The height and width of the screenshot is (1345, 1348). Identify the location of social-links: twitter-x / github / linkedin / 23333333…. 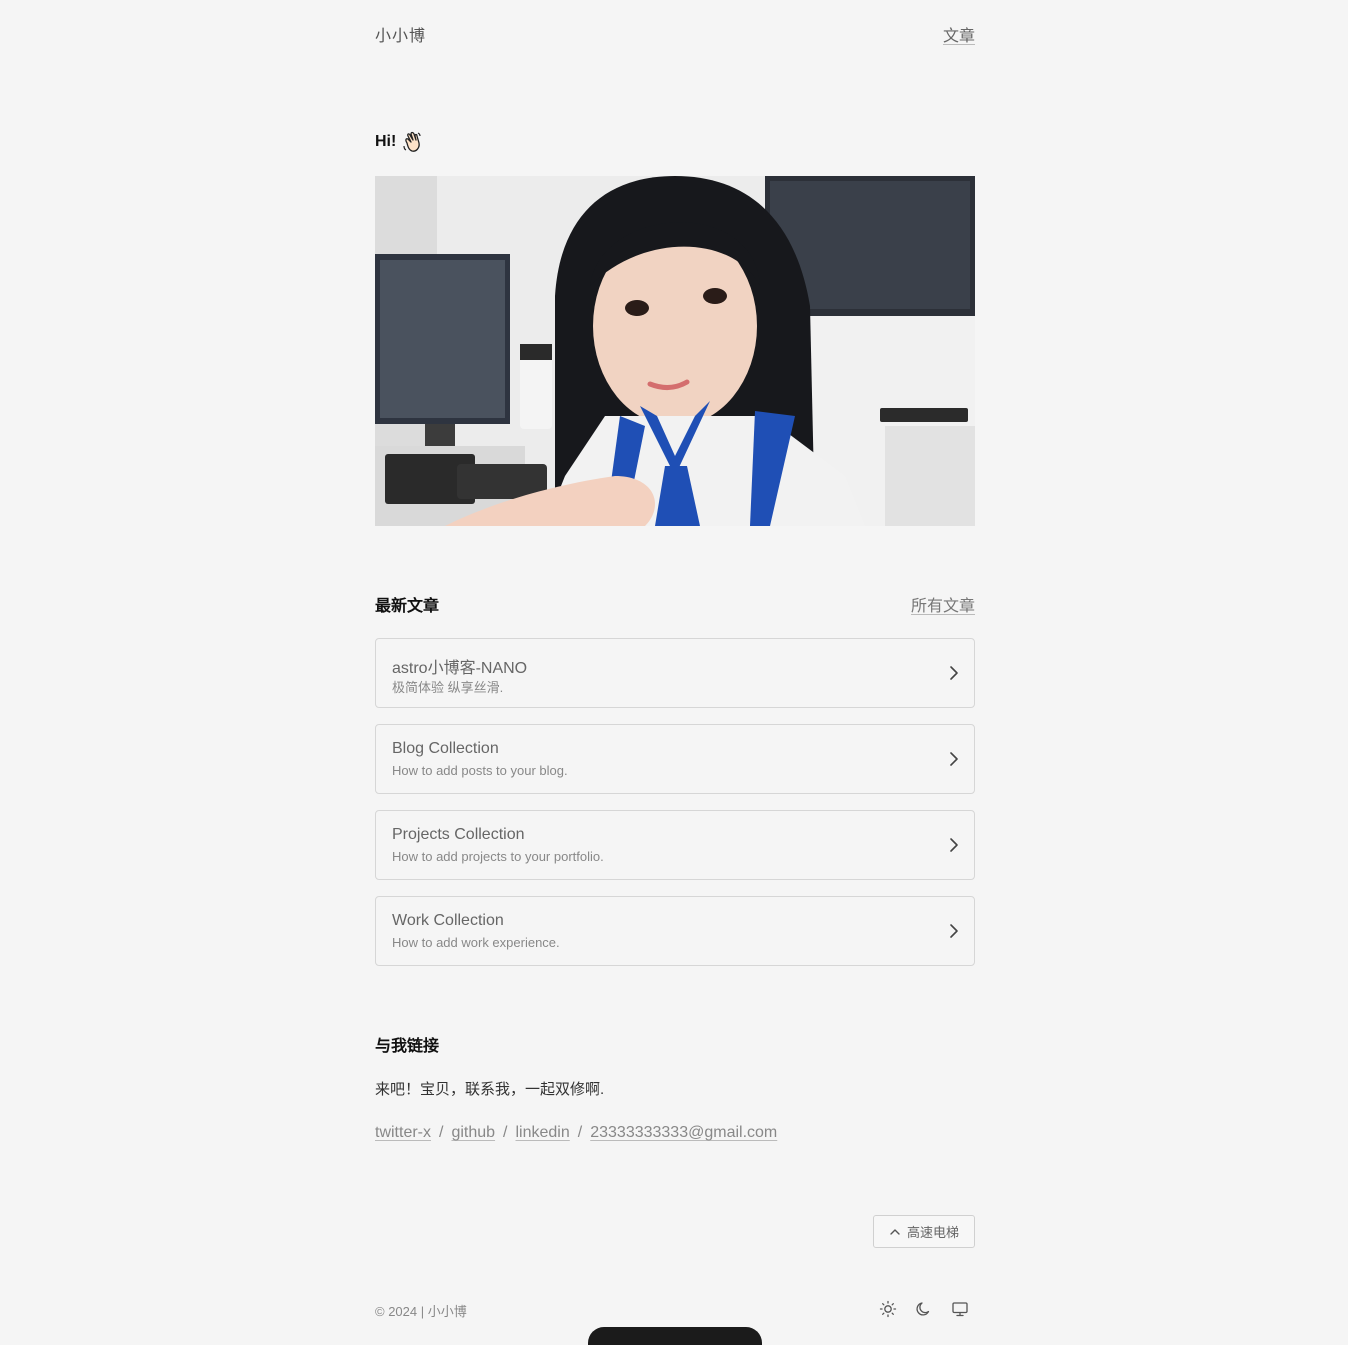
(576, 1133).